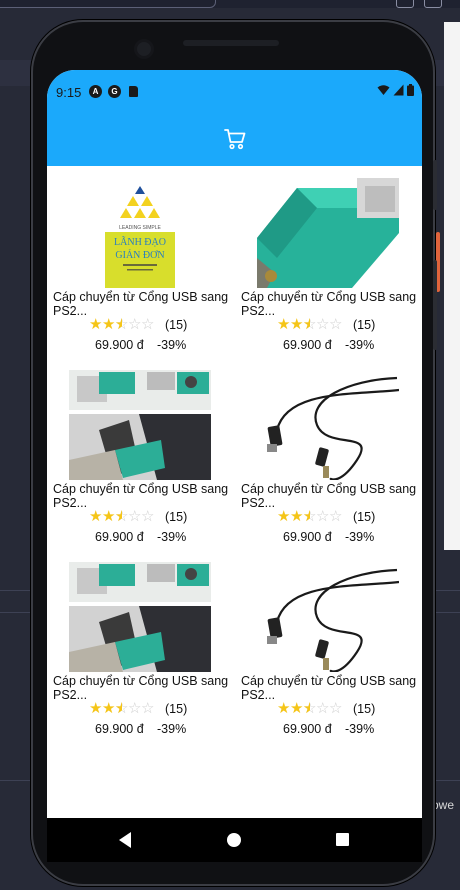 This screenshot has height=890, width=460. I want to click on phone-side-button, so click(435, 185).